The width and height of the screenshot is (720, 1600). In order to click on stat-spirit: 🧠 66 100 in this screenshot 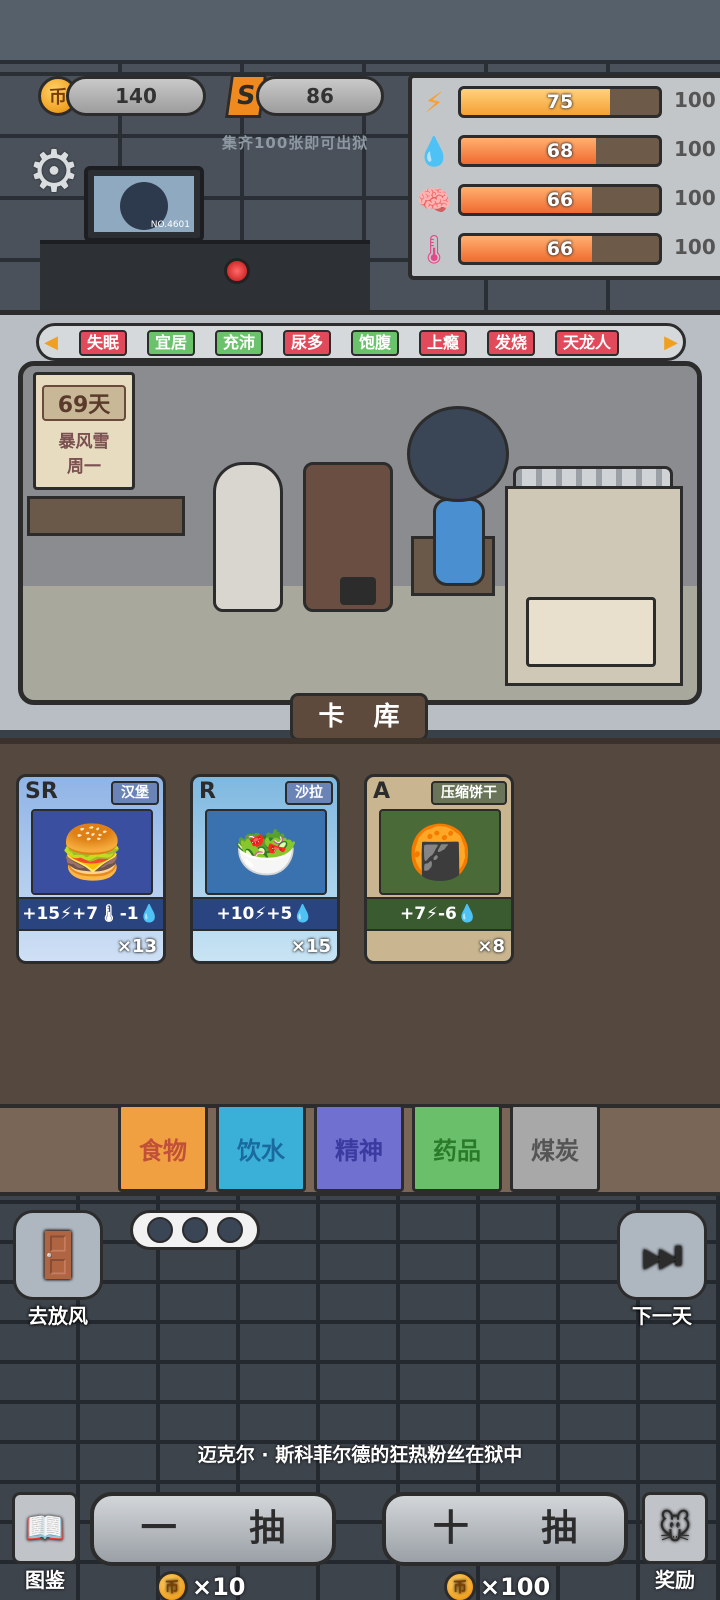, I will do `click(566, 200)`.